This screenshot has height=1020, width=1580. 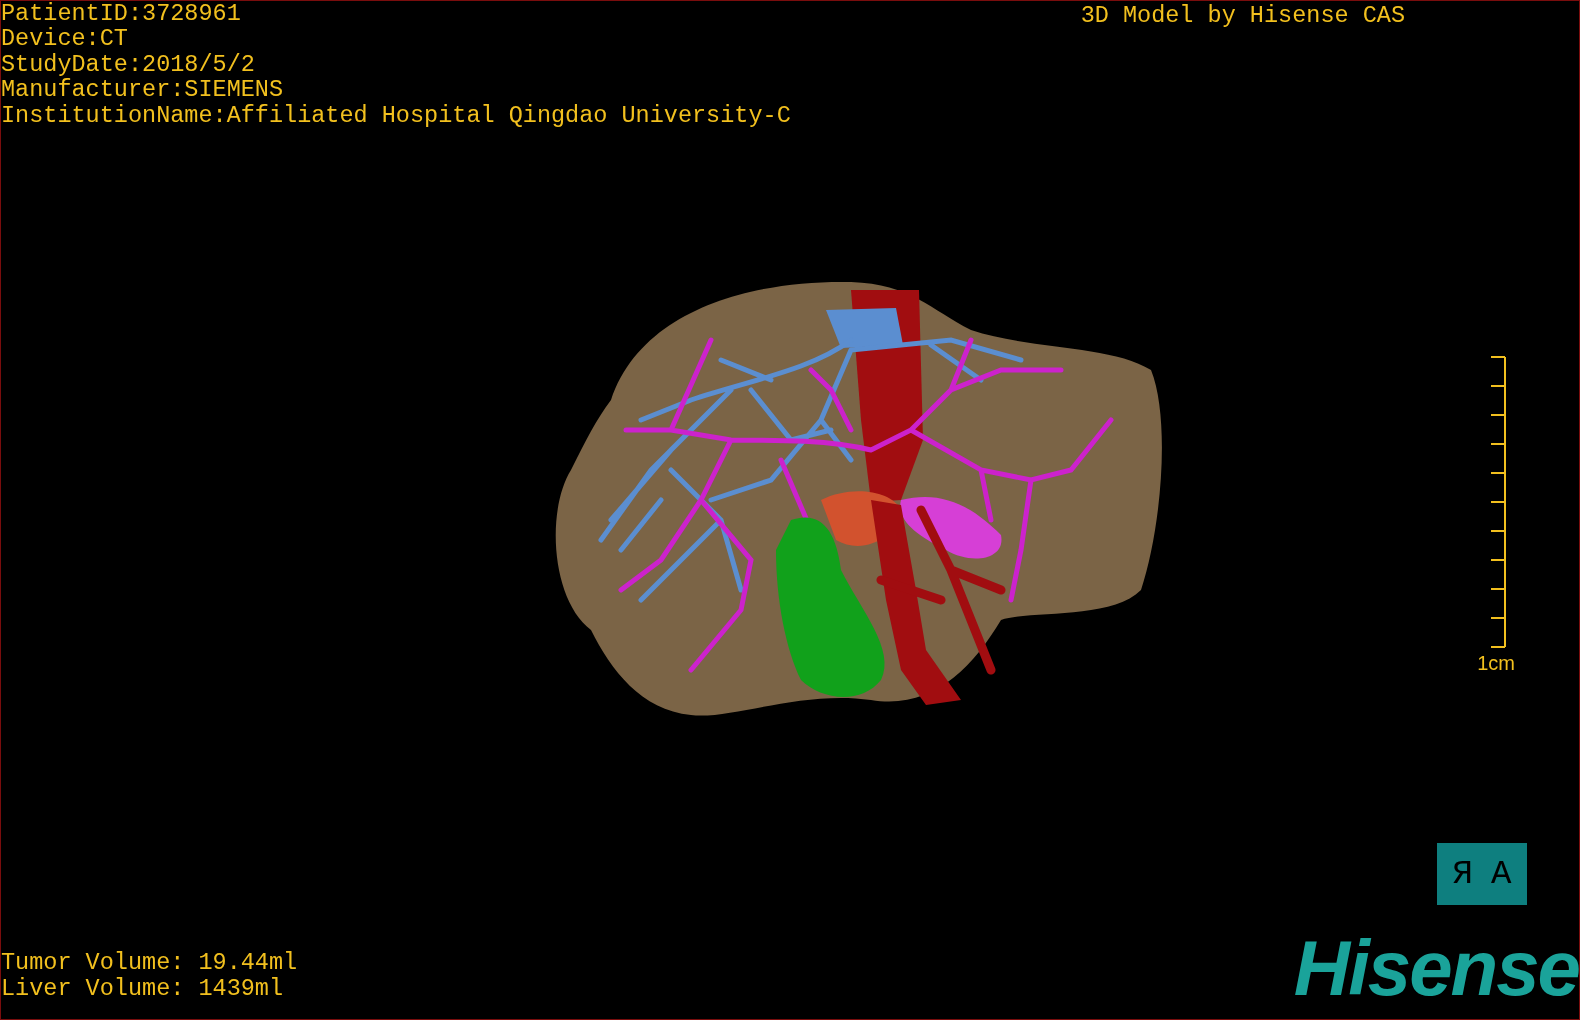 I want to click on logo: Hisense, so click(x=1436, y=968).